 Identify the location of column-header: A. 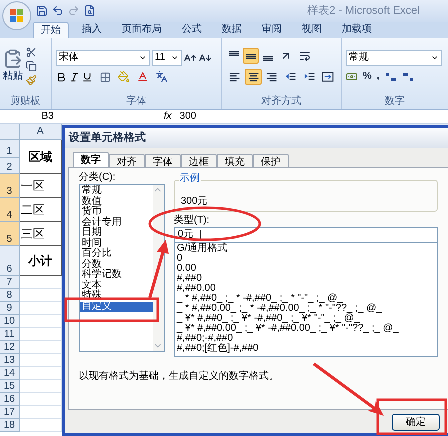
(41, 132).